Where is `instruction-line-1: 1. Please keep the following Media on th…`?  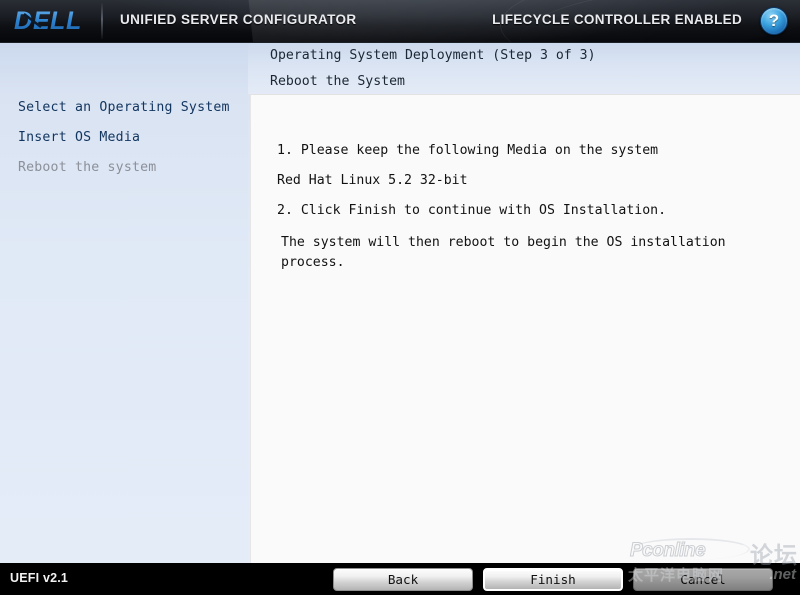 instruction-line-1: 1. Please keep the following Media on th… is located at coordinates (468, 150).